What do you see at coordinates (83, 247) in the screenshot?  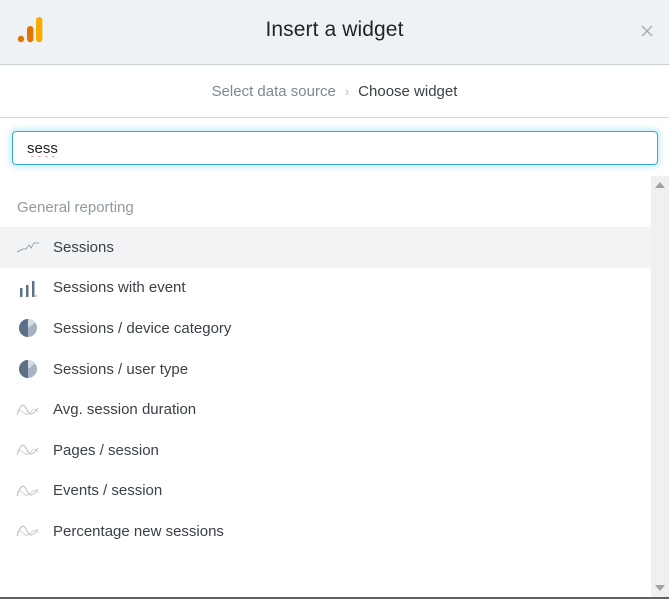 I see `widget-item-label: Sessions` at bounding box center [83, 247].